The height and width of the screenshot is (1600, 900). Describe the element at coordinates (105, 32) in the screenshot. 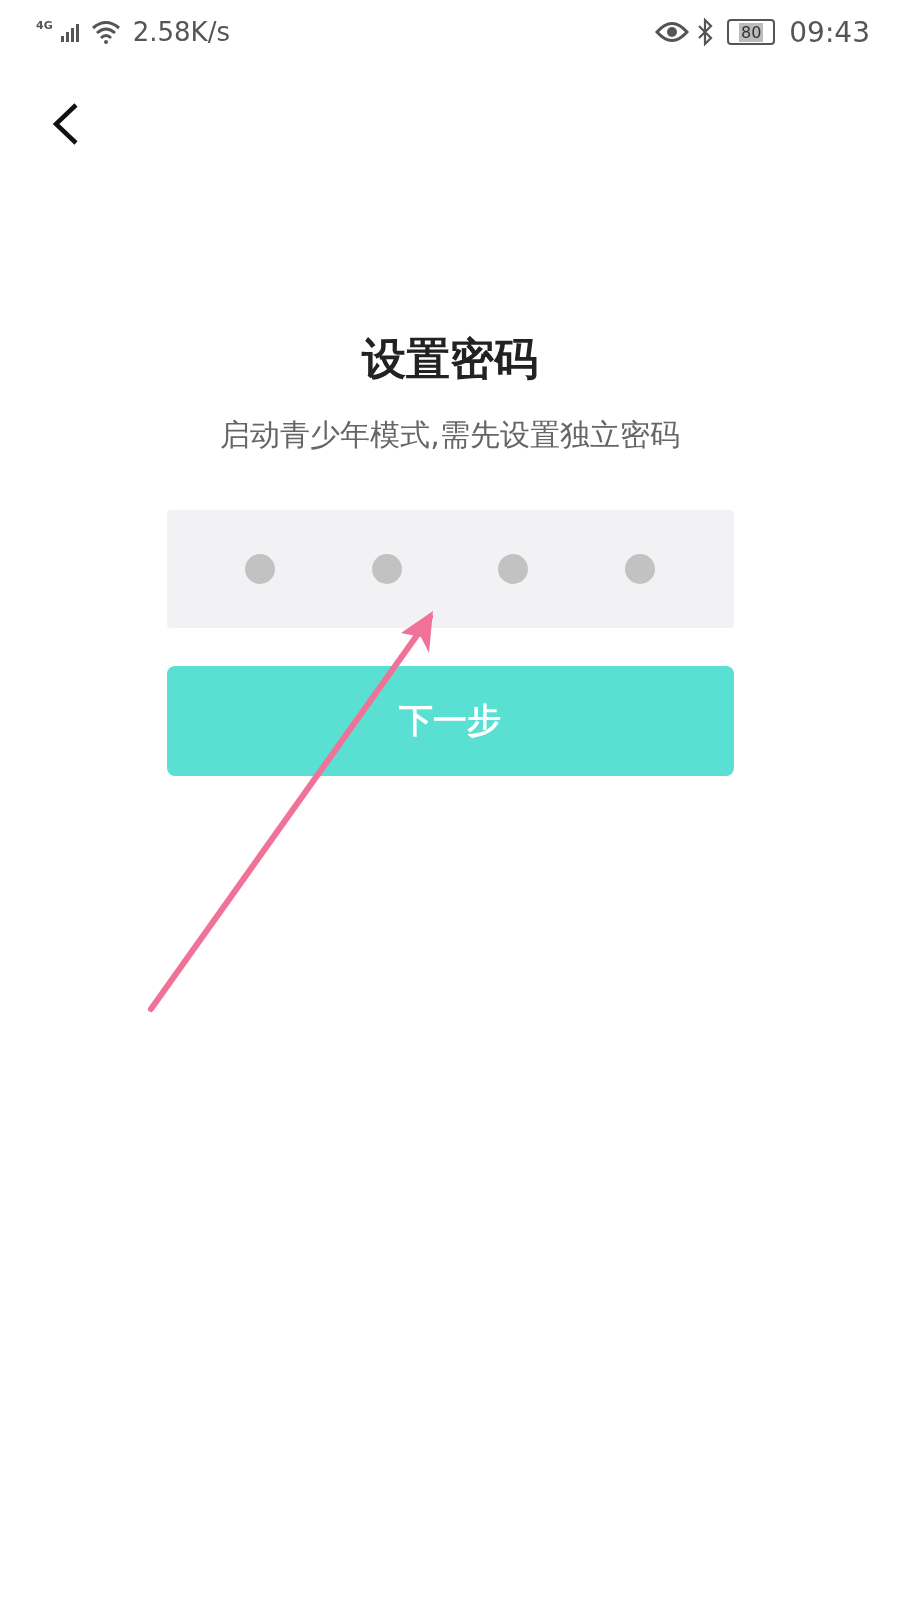

I see `wifi-icon` at that location.